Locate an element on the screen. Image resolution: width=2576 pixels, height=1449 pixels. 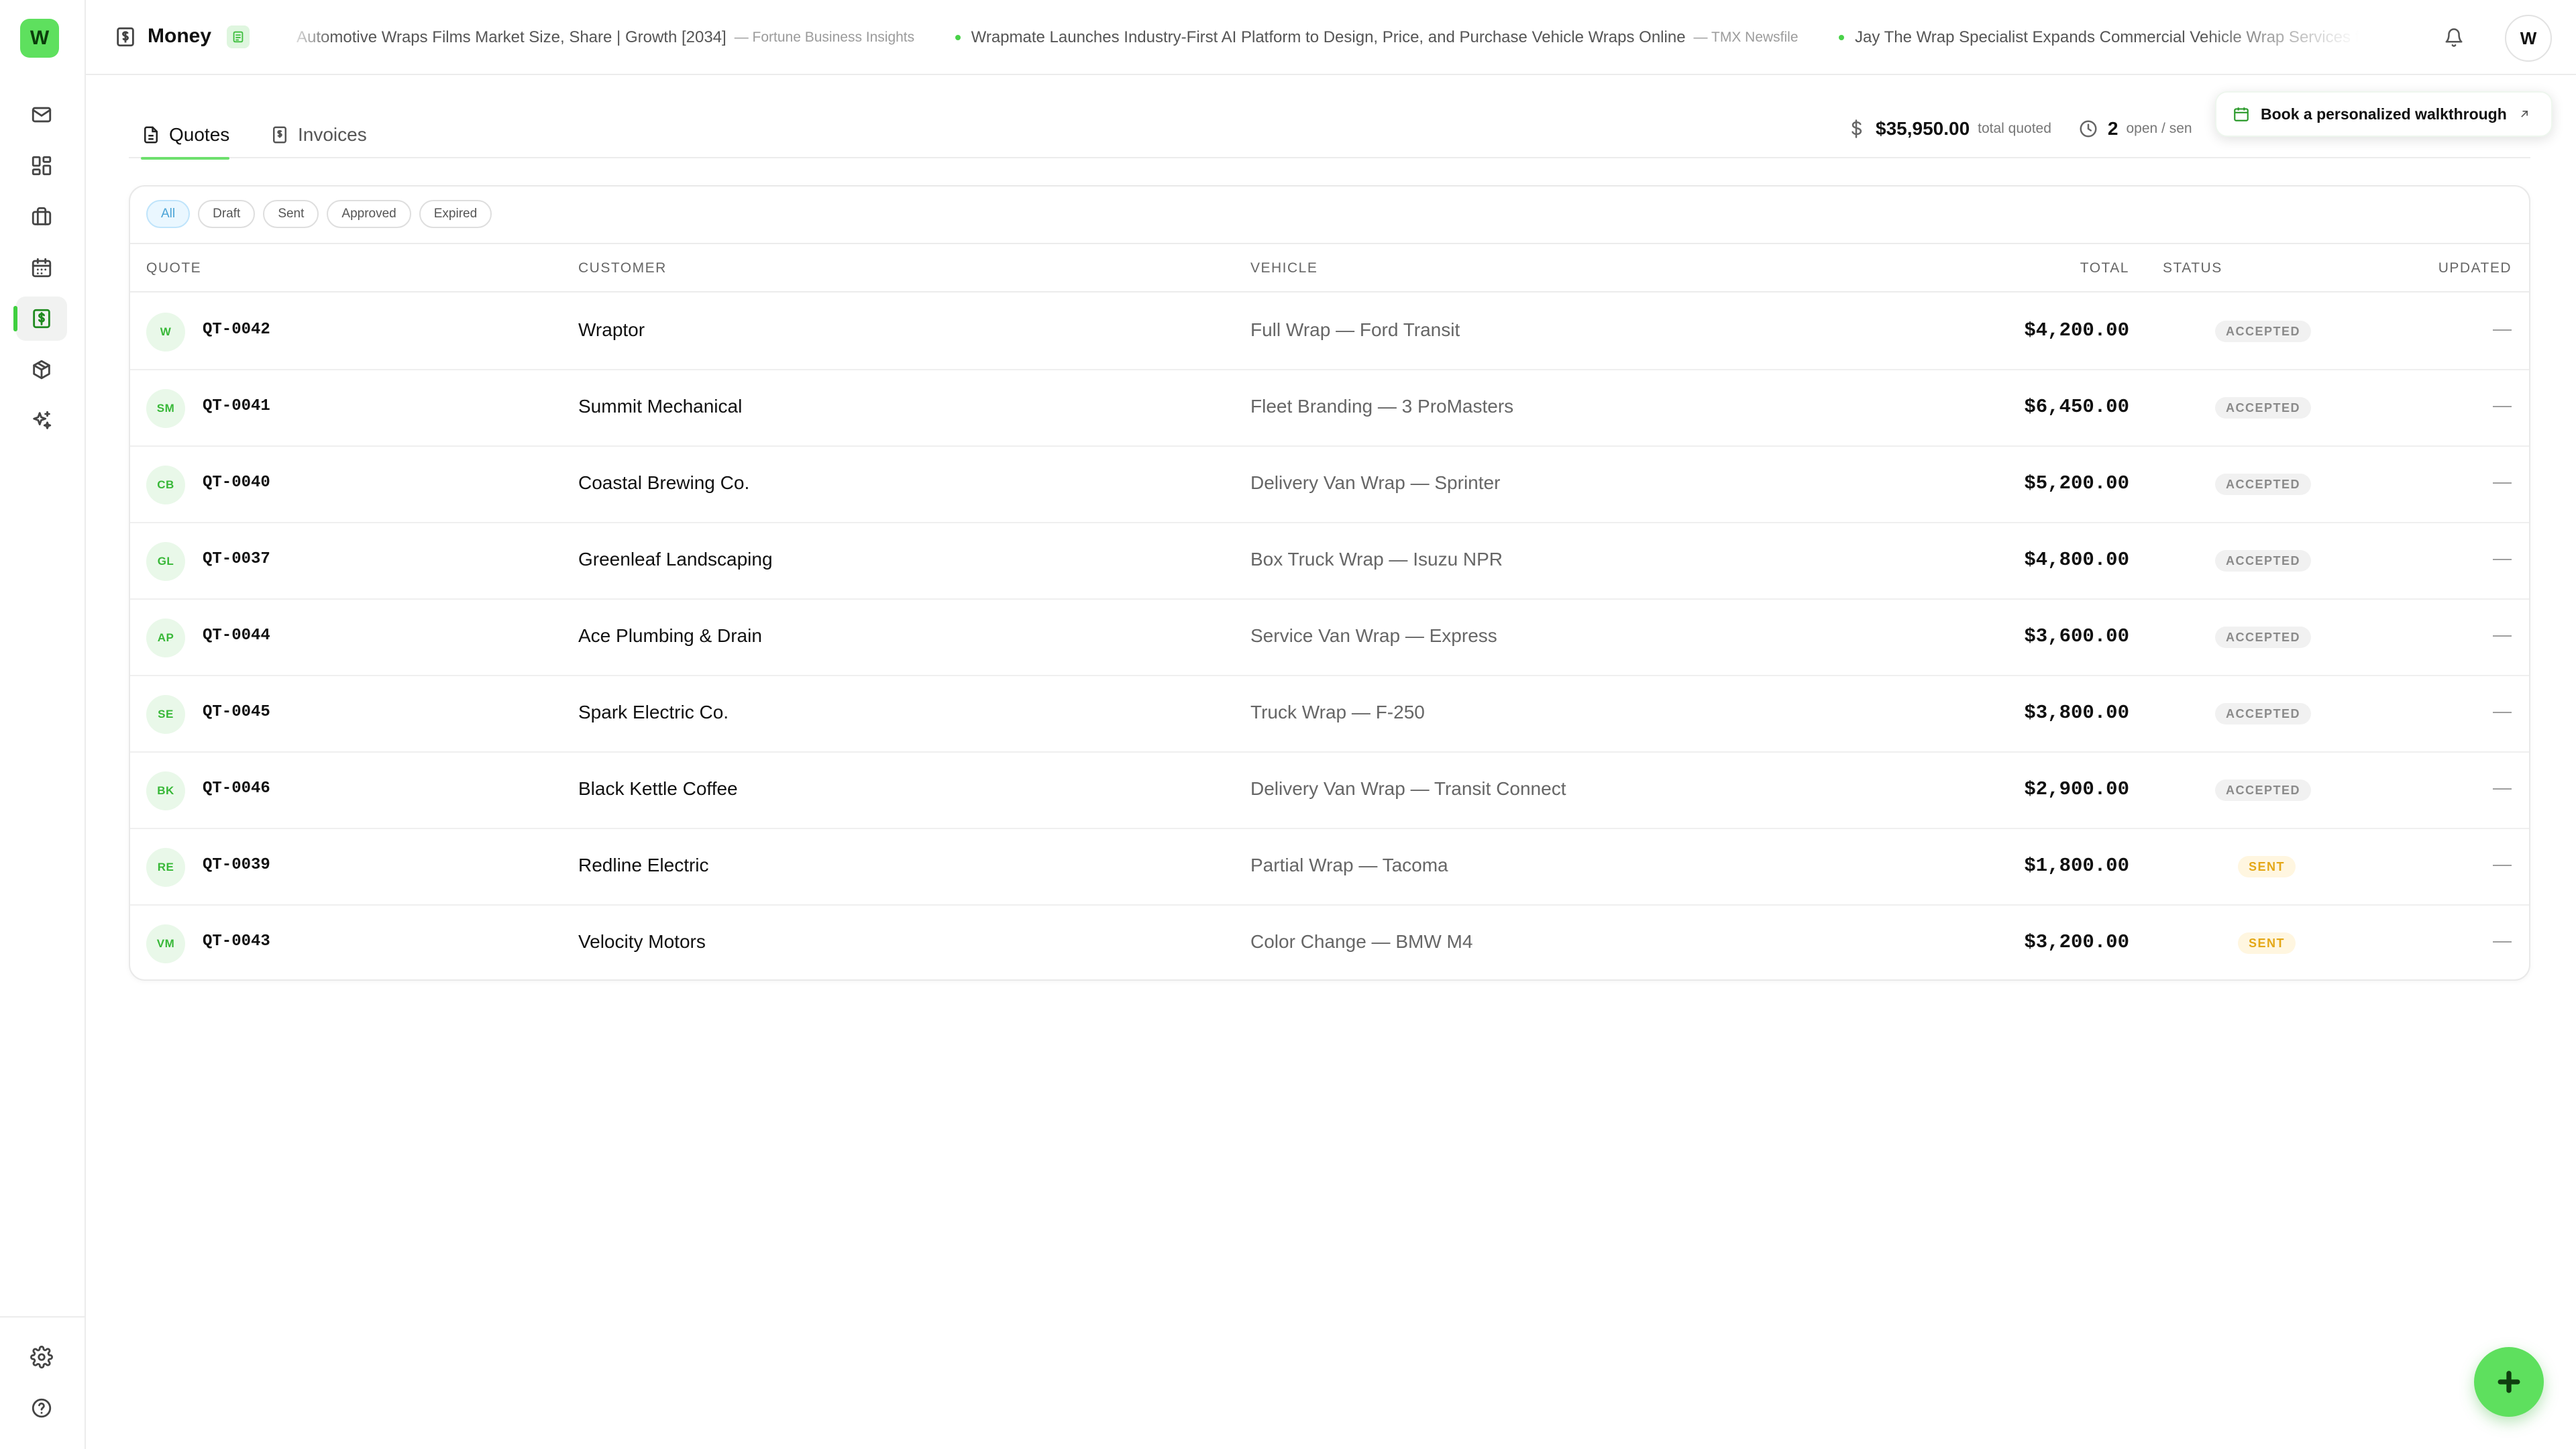
customer-name: Coastal Brewing Co. is located at coordinates (664, 482).